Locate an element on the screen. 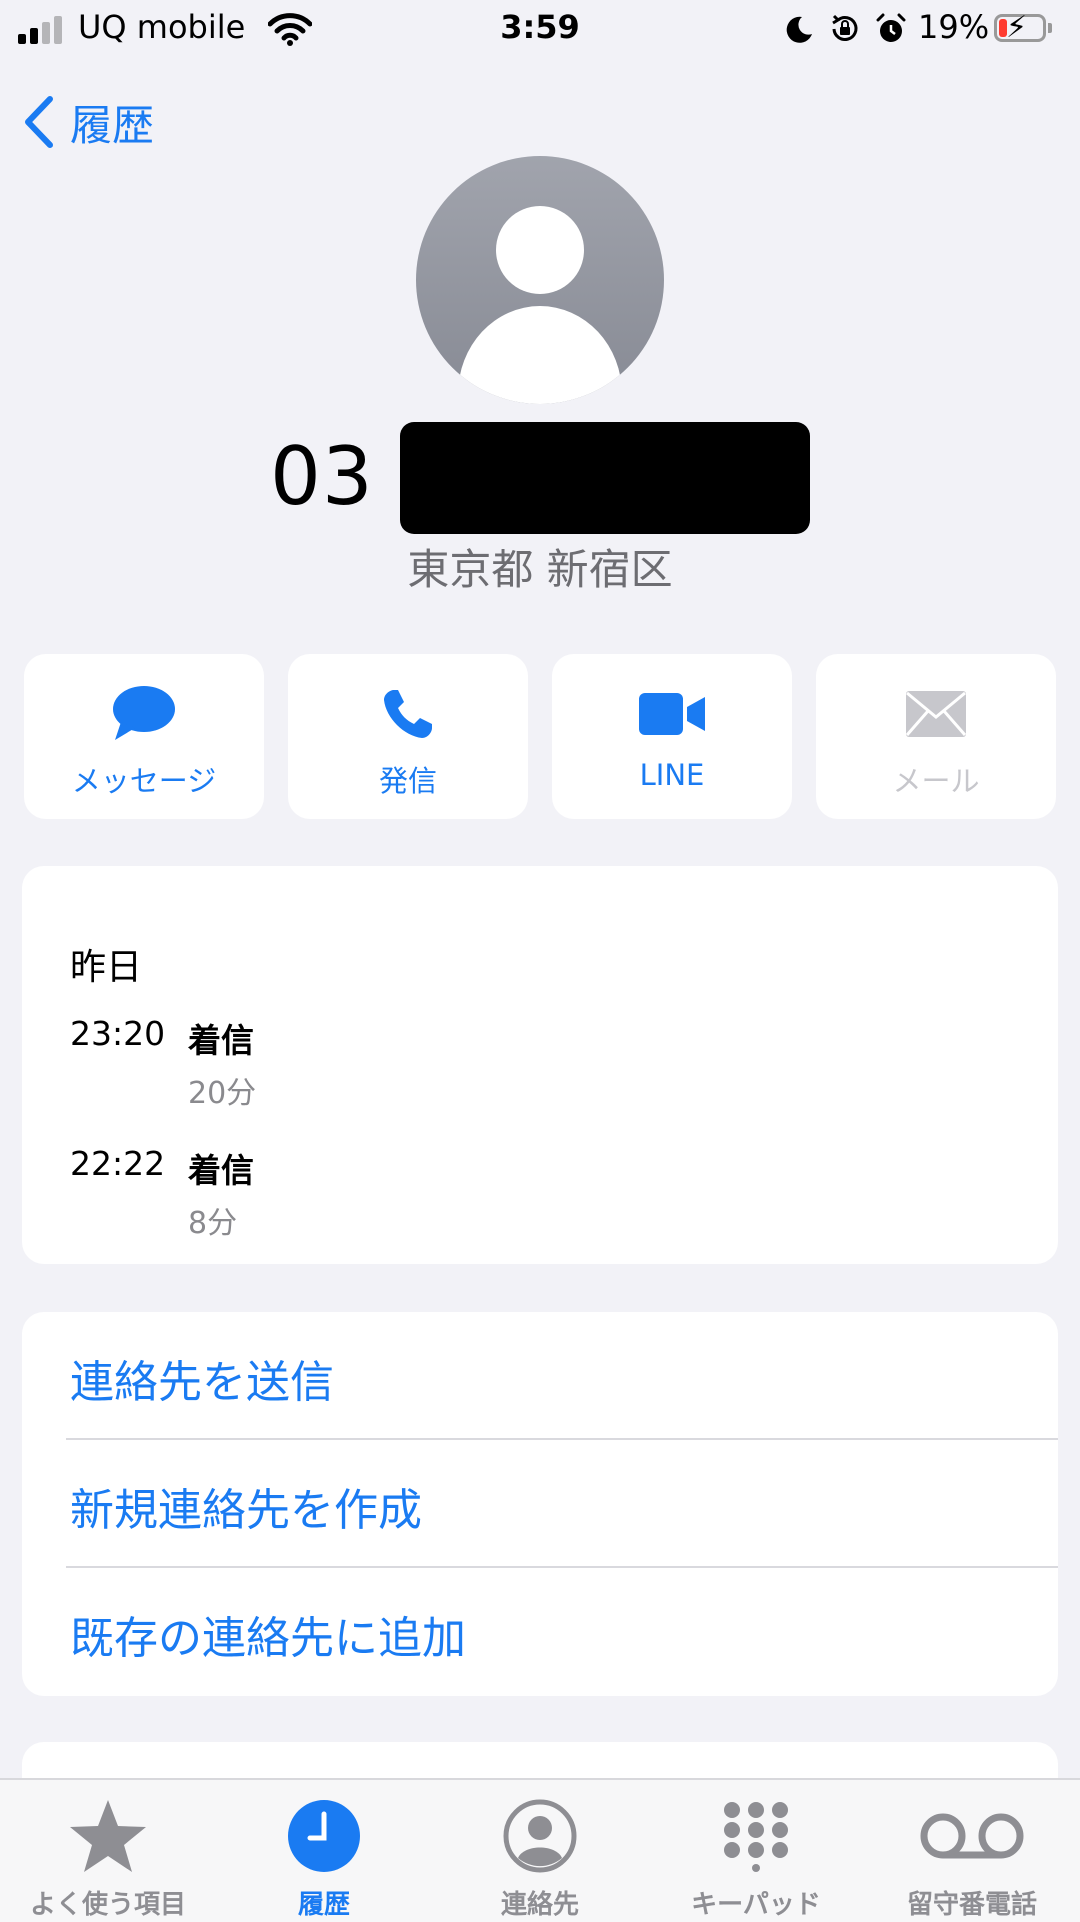  mail-label: メール is located at coordinates (936, 781).